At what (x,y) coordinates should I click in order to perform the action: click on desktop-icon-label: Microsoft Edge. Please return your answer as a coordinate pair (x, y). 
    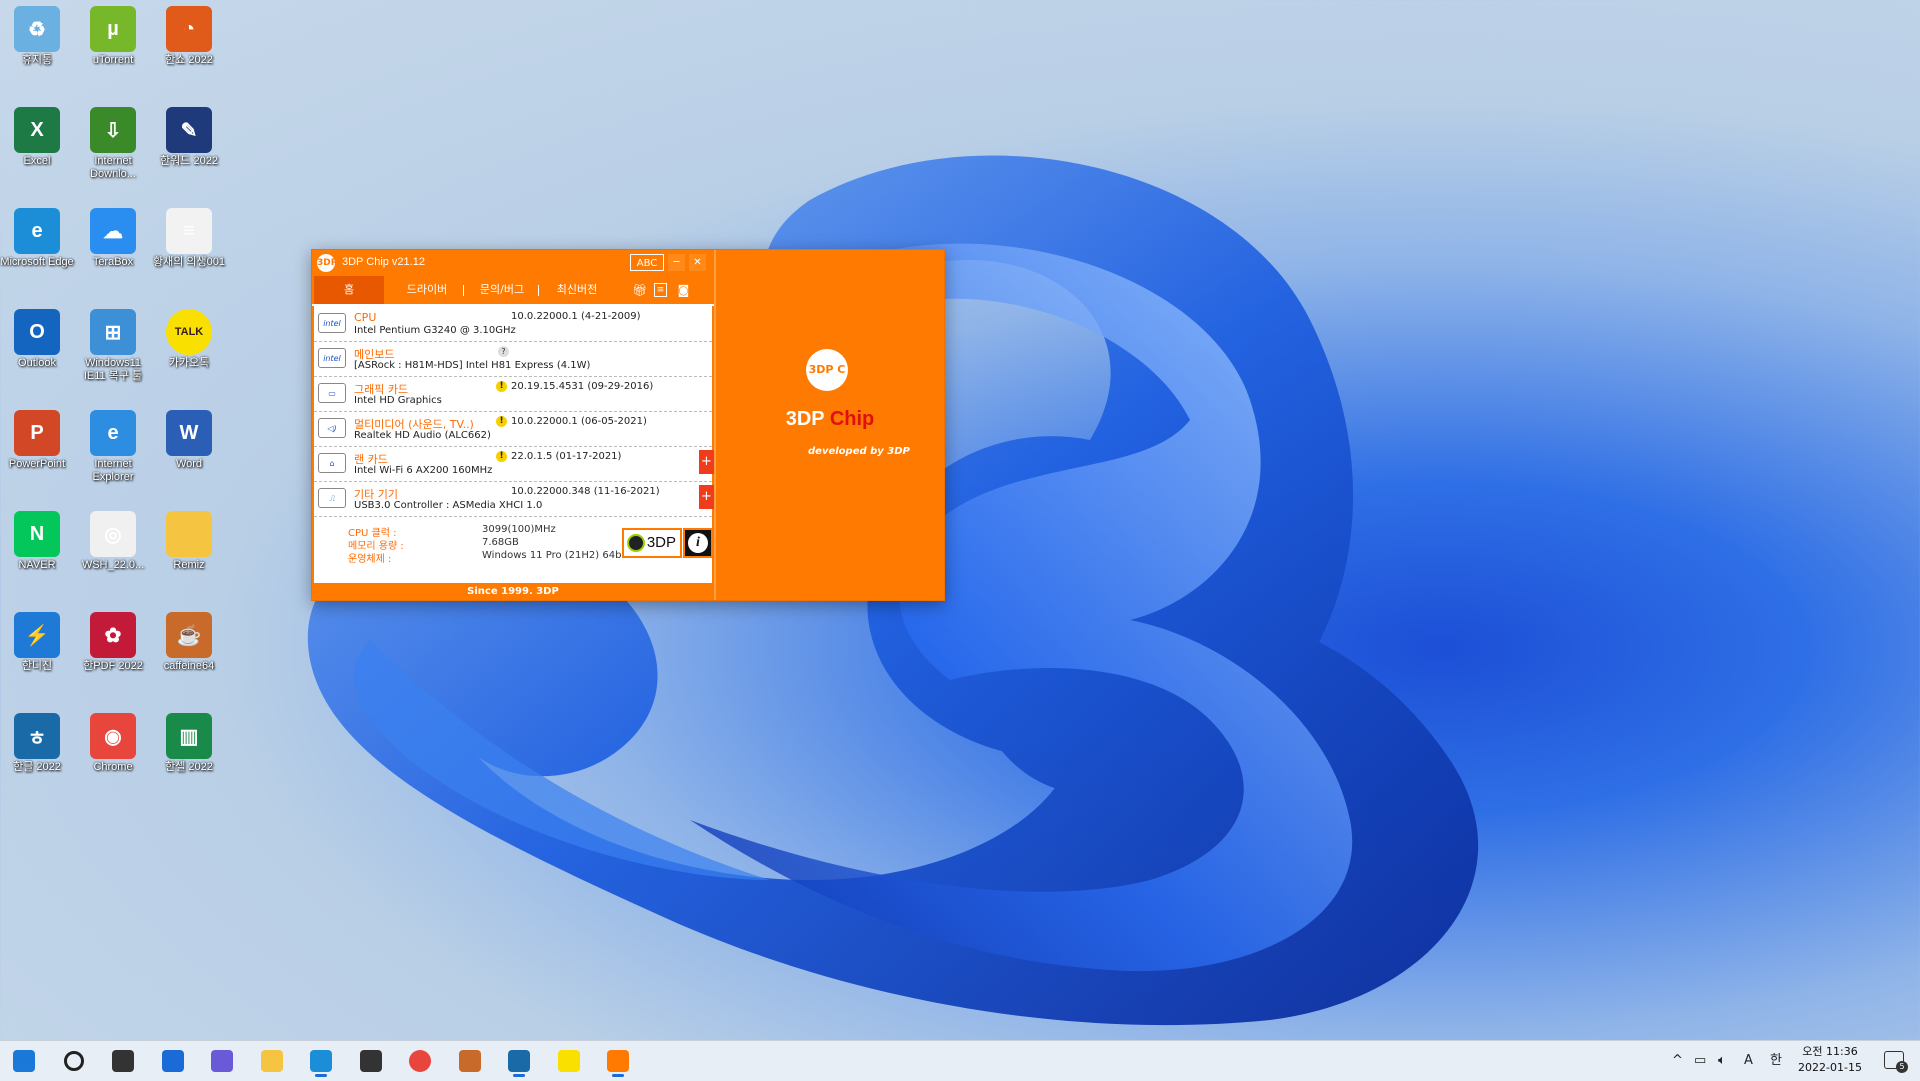
    Looking at the image, I should click on (37, 262).